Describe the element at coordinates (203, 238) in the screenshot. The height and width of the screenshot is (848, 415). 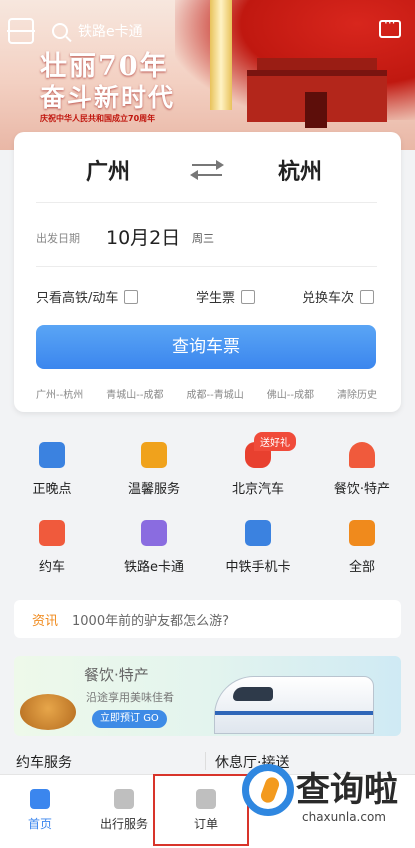
I see `weekday: 周三` at that location.